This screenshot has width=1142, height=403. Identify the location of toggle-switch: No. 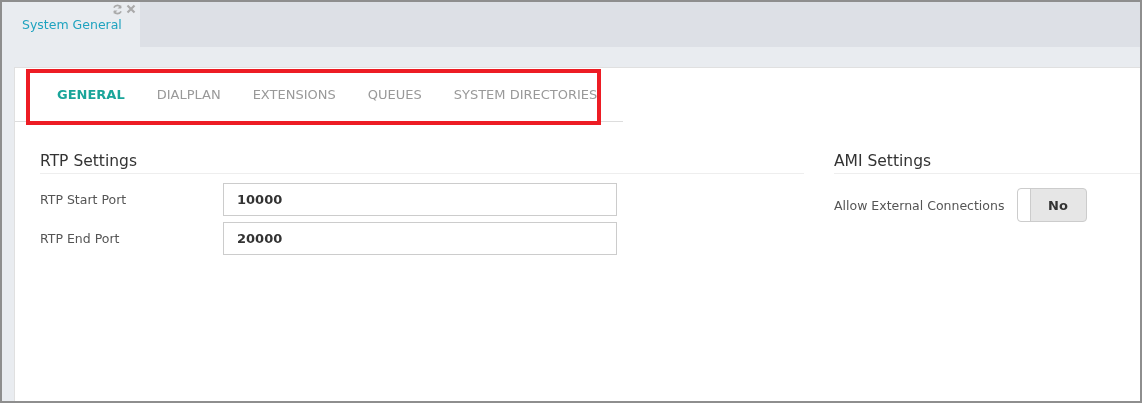
(1052, 205).